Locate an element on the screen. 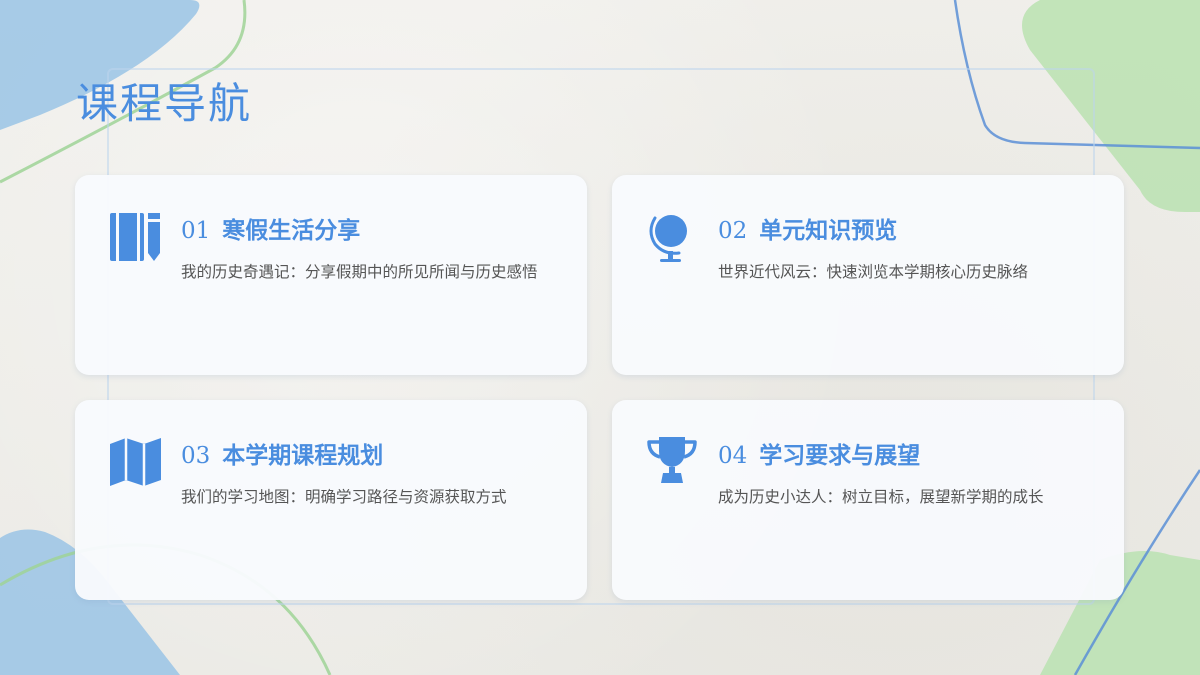 The width and height of the screenshot is (1200, 675). card-description: 世界近代风云：快速浏览本学期核心历史脉络 is located at coordinates (873, 272).